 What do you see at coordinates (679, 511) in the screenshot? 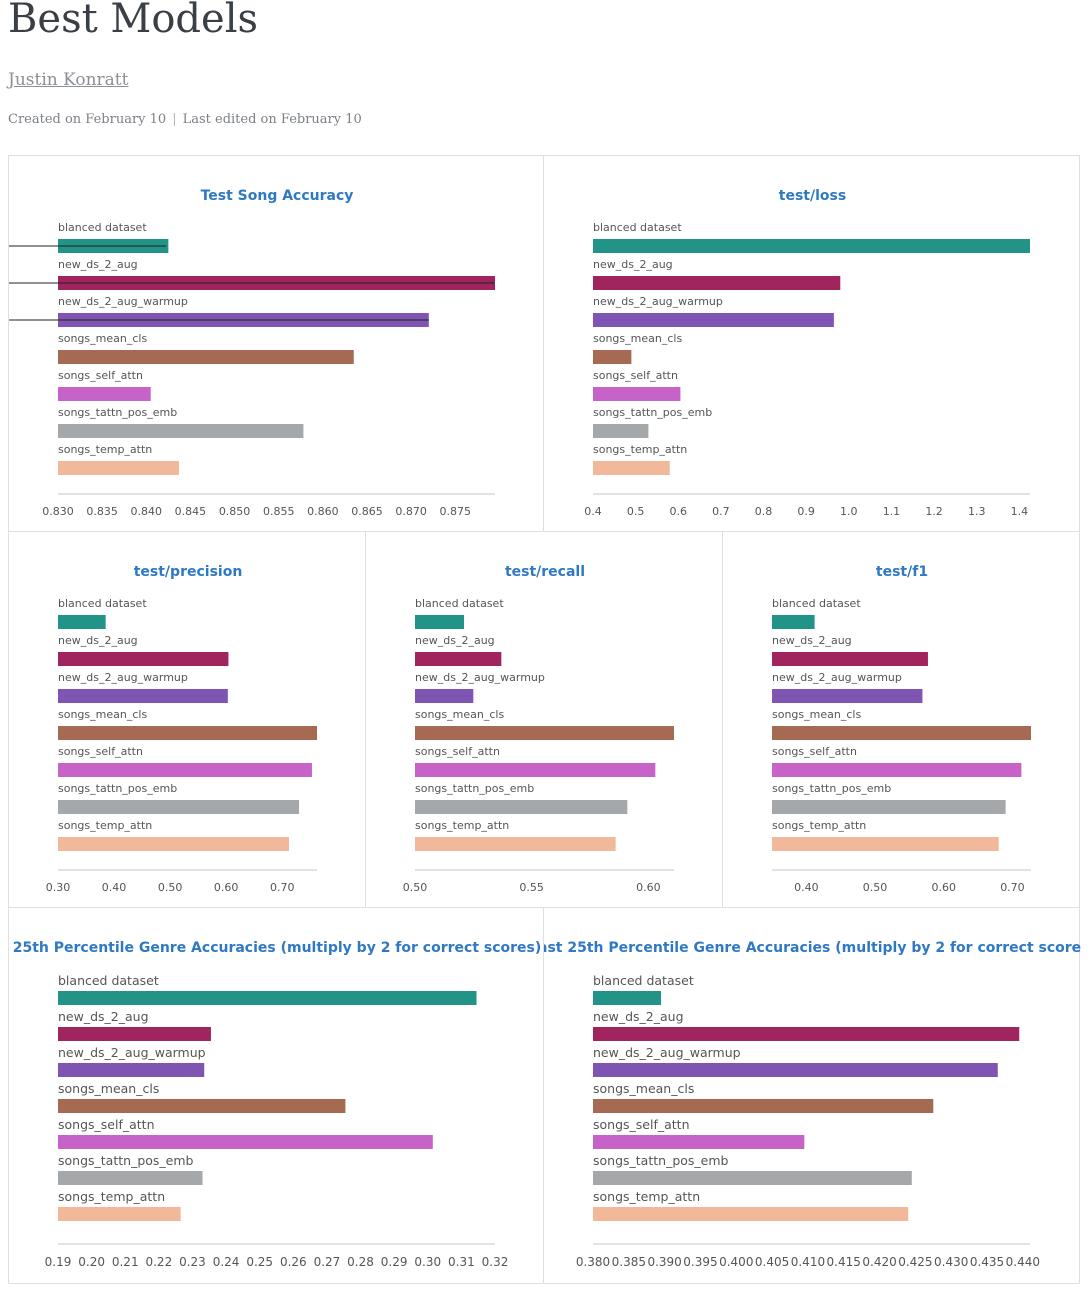
I see `tick-label: 0.6` at bounding box center [679, 511].